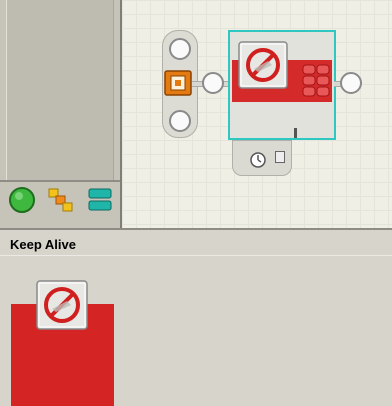 Image resolution: width=392 pixels, height=406 pixels. What do you see at coordinates (196, 255) in the screenshot?
I see `config-title-separator` at bounding box center [196, 255].